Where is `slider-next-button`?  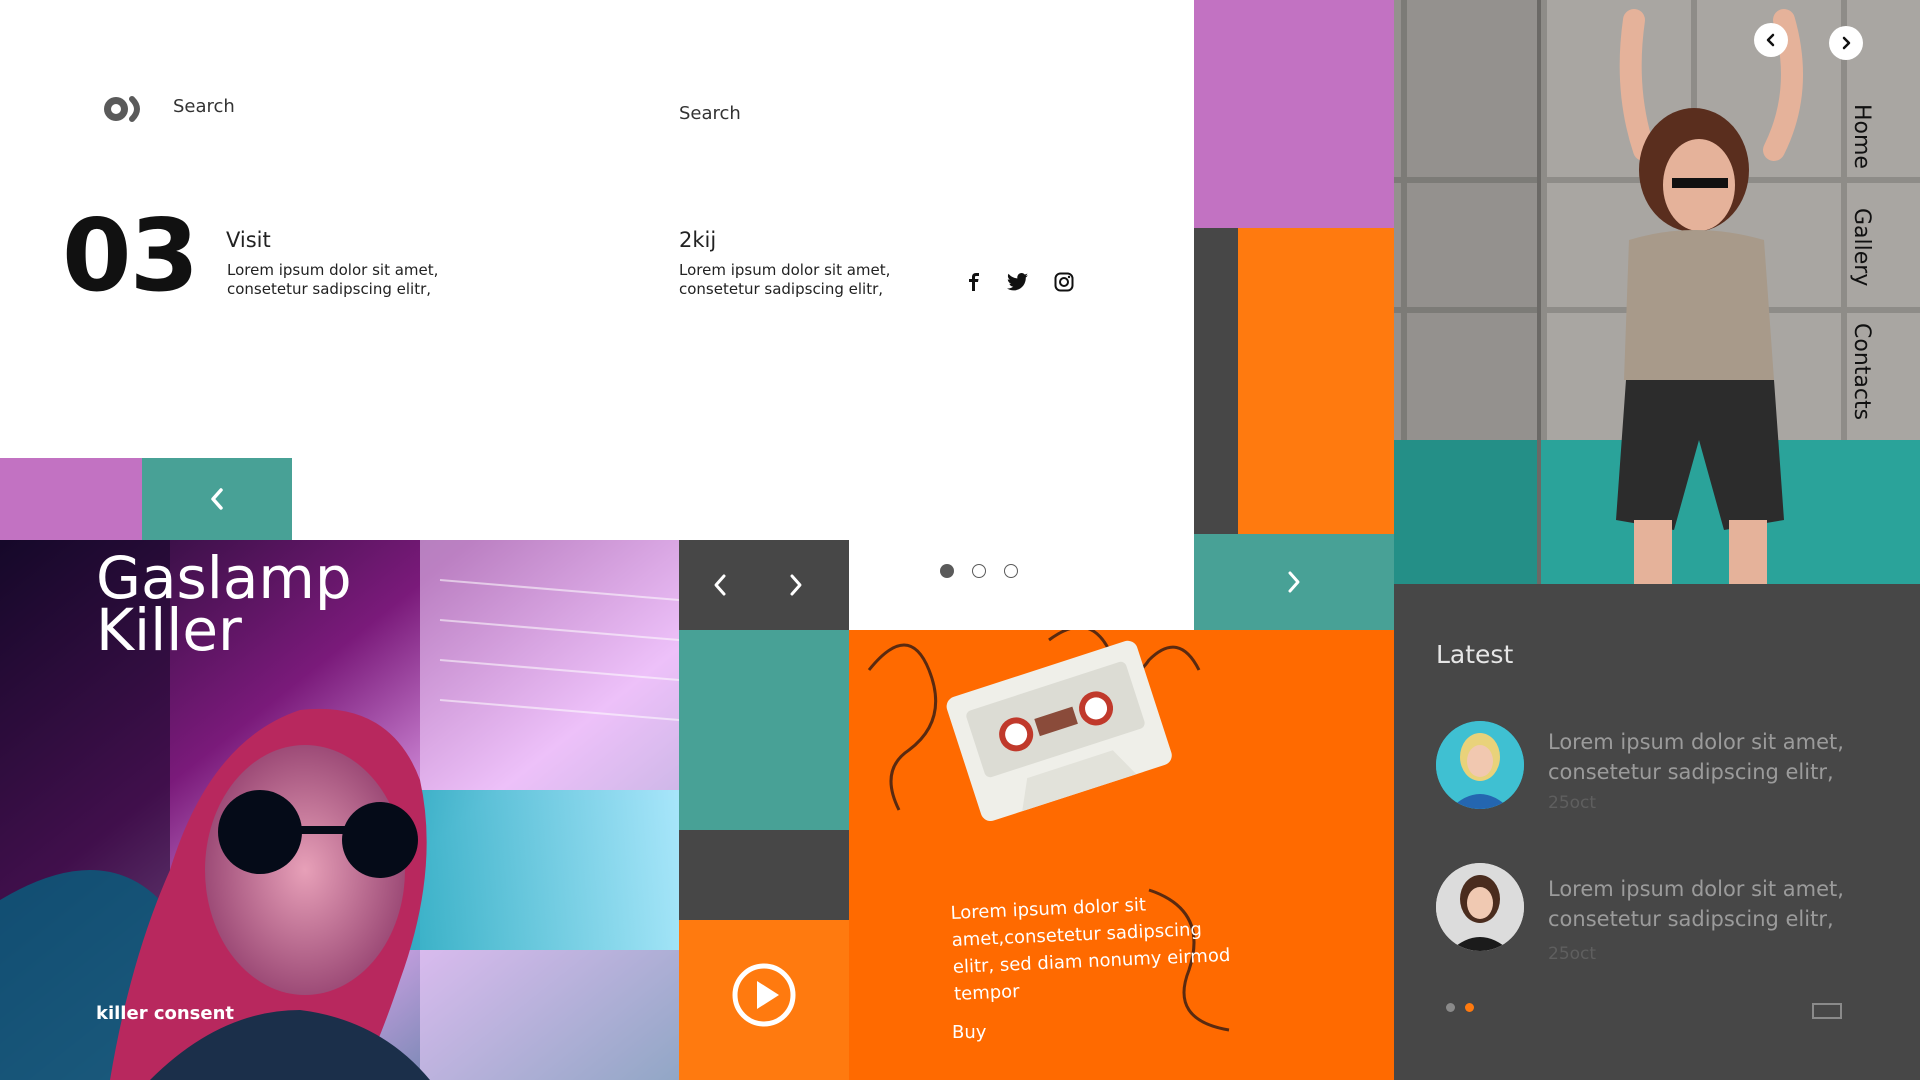 slider-next-button is located at coordinates (796, 585).